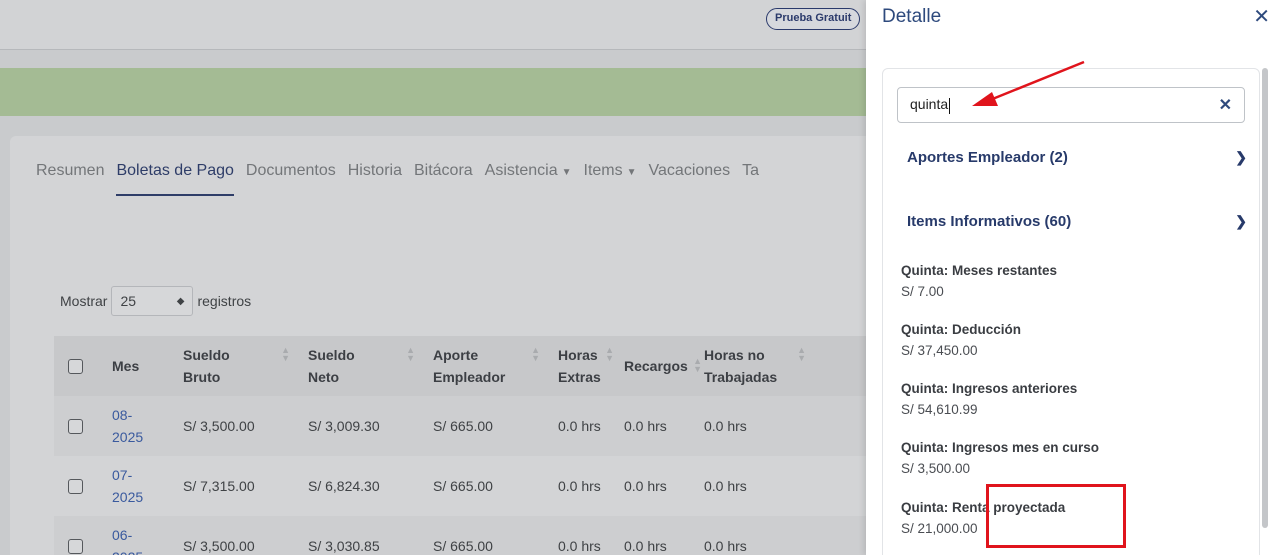  Describe the element at coordinates (939, 350) in the screenshot. I see `item-value: S/ 37,450.00` at that location.